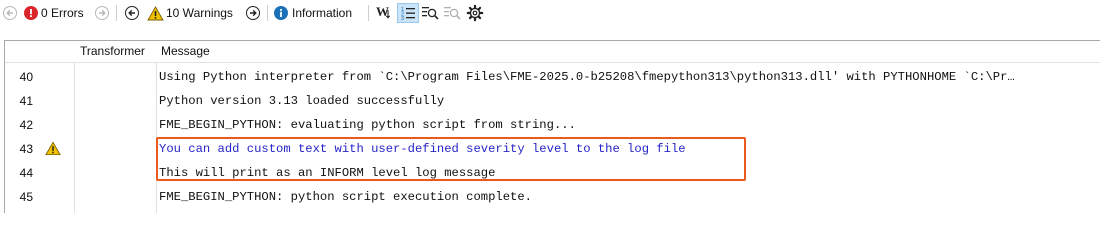  What do you see at coordinates (26, 77) in the screenshot?
I see `row-number: 40` at bounding box center [26, 77].